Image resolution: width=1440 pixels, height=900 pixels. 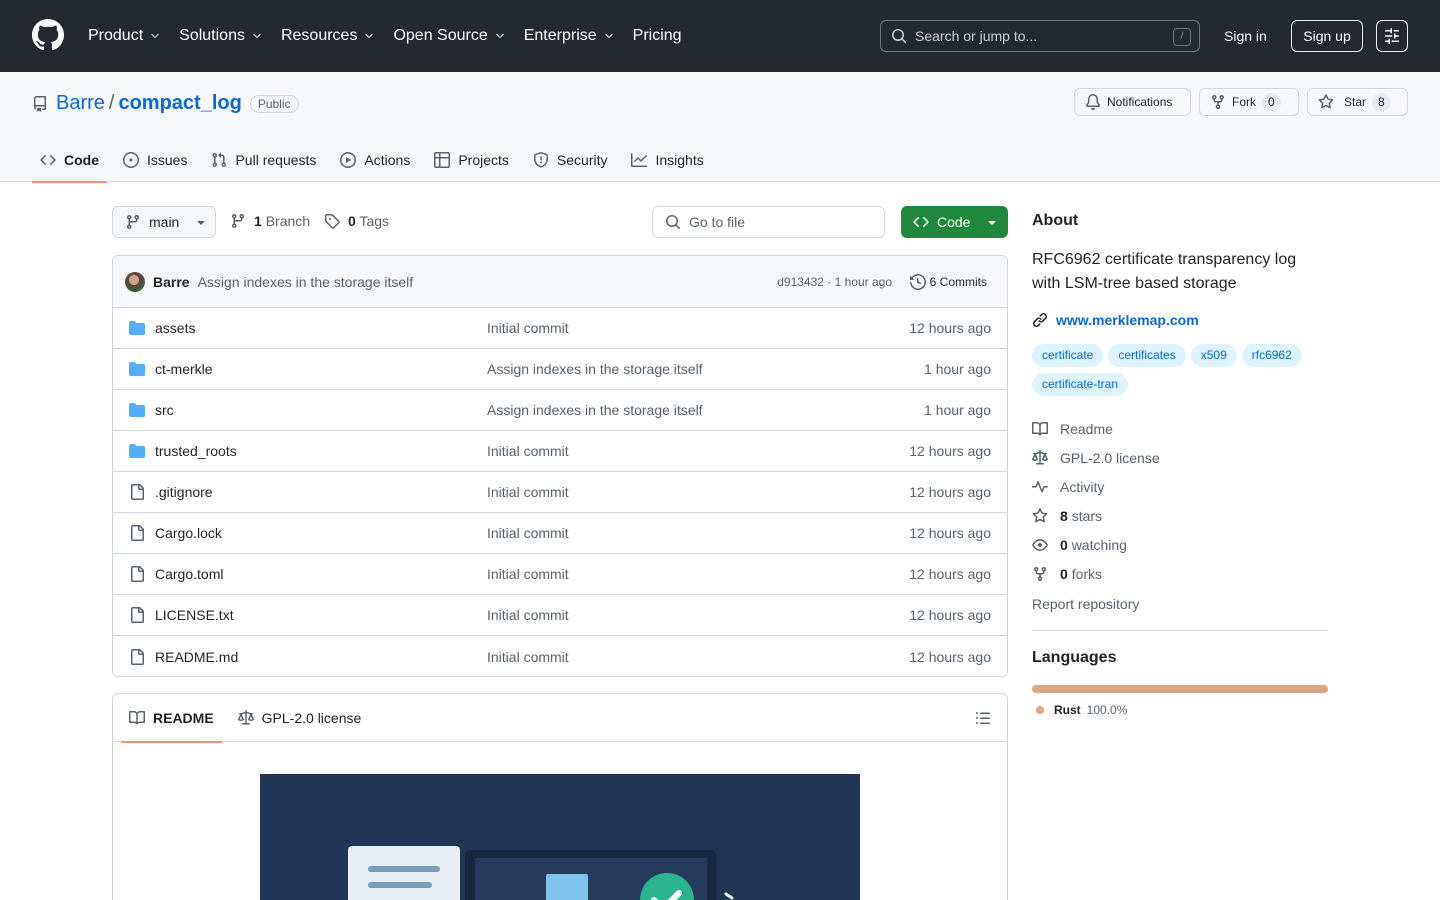 I want to click on tab-license: GPL-2.0 license, so click(x=300, y=718).